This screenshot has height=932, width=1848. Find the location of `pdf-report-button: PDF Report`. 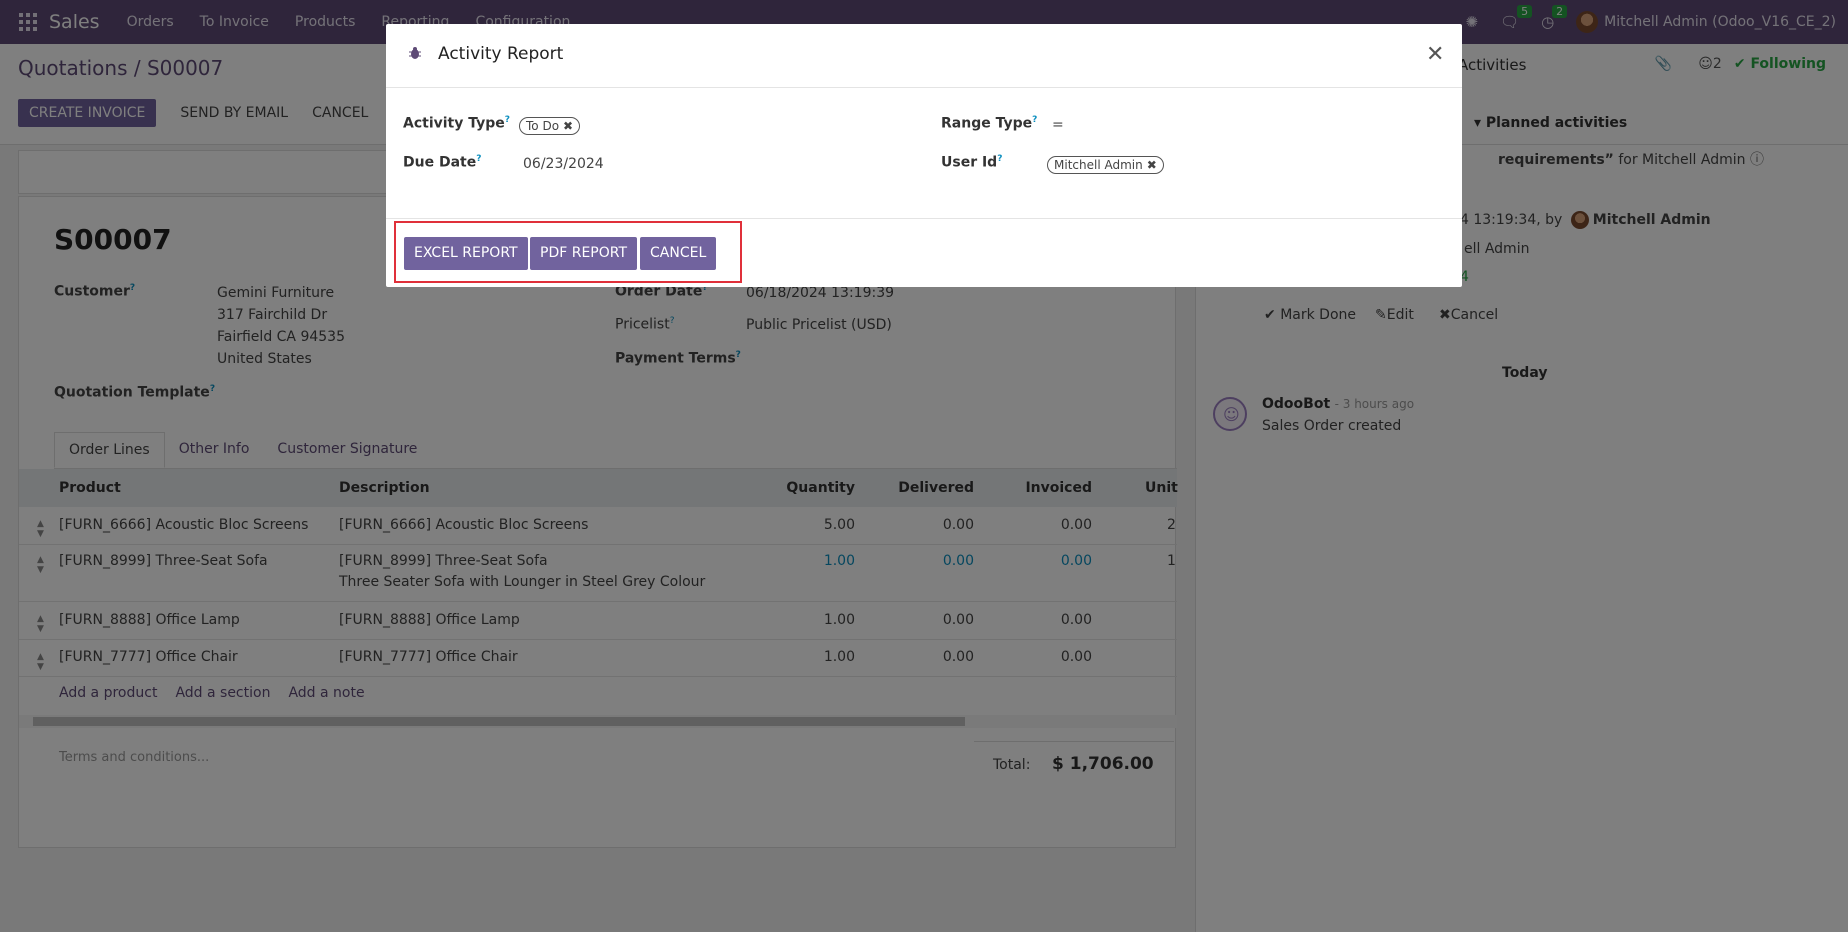

pdf-report-button: PDF Report is located at coordinates (584, 253).